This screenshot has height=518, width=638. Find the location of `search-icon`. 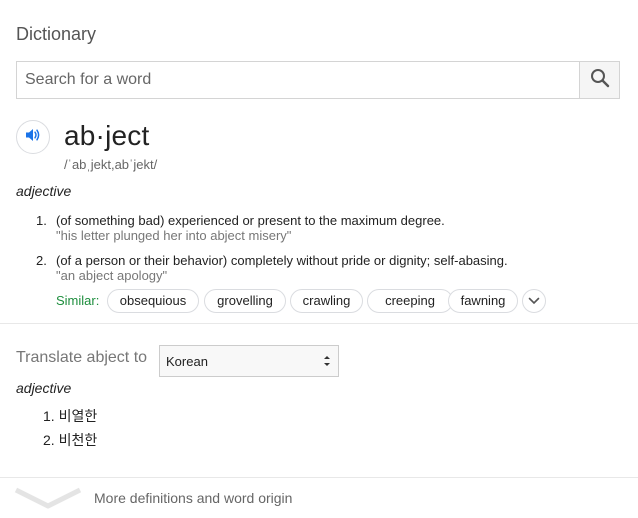

search-icon is located at coordinates (600, 80).